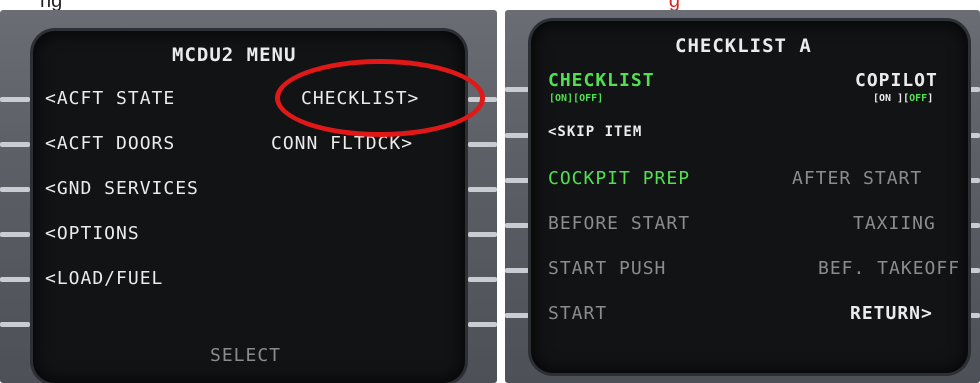  Describe the element at coordinates (595, 132) in the screenshot. I see `skip-item: <SKIP ITEM` at that location.